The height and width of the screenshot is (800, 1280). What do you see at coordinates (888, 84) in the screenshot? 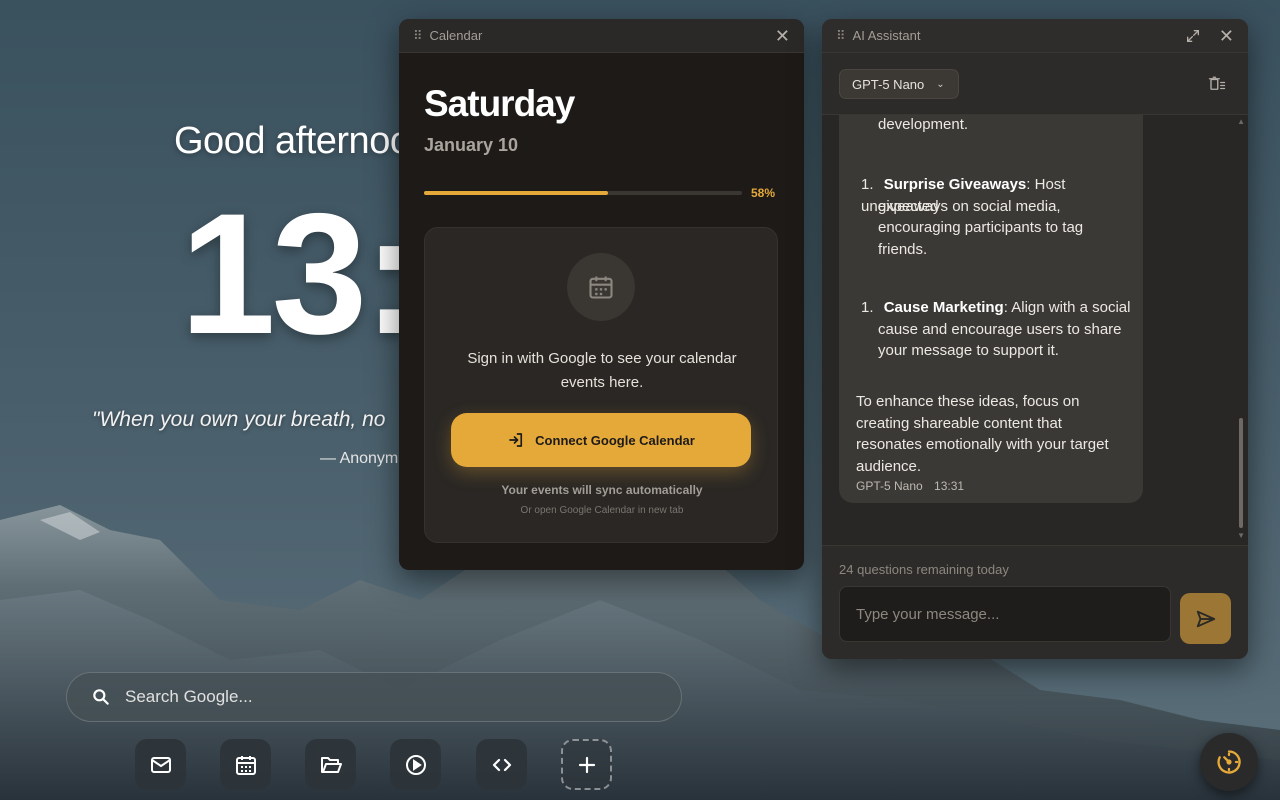
I see `model-selector-label: GPT-5 Nano` at bounding box center [888, 84].